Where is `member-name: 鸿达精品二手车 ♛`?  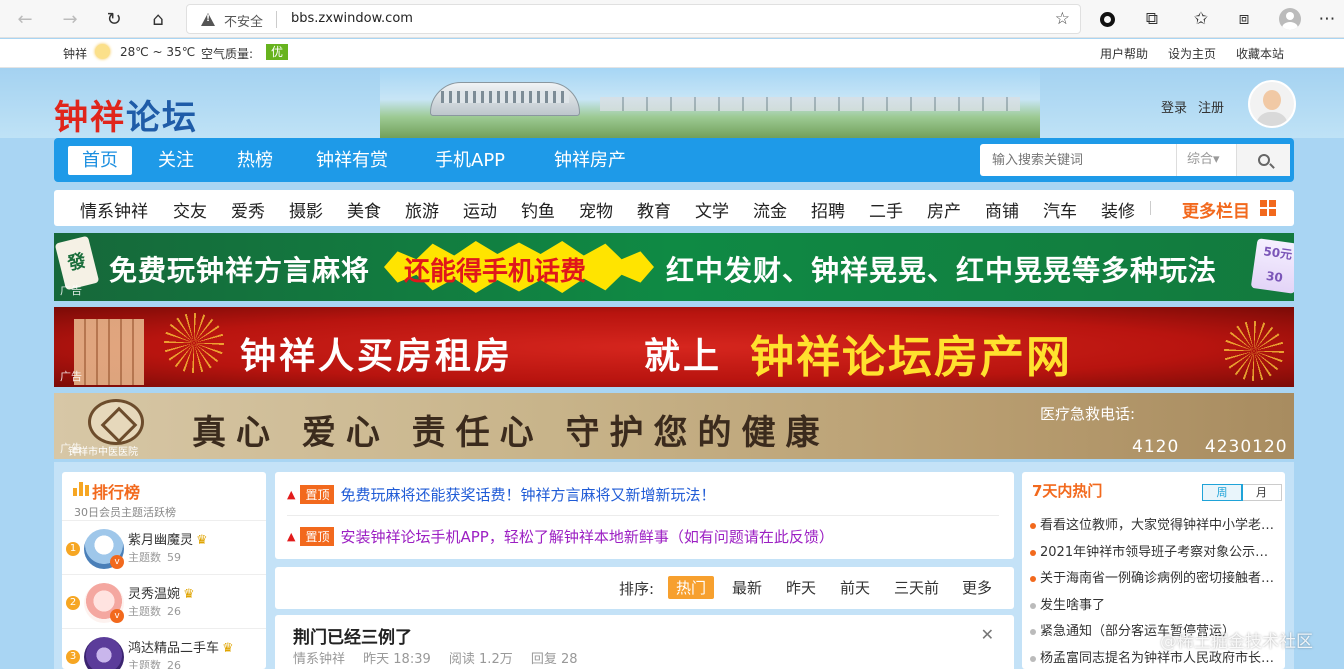 member-name: 鸿达精品二手车 ♛ is located at coordinates (181, 646).